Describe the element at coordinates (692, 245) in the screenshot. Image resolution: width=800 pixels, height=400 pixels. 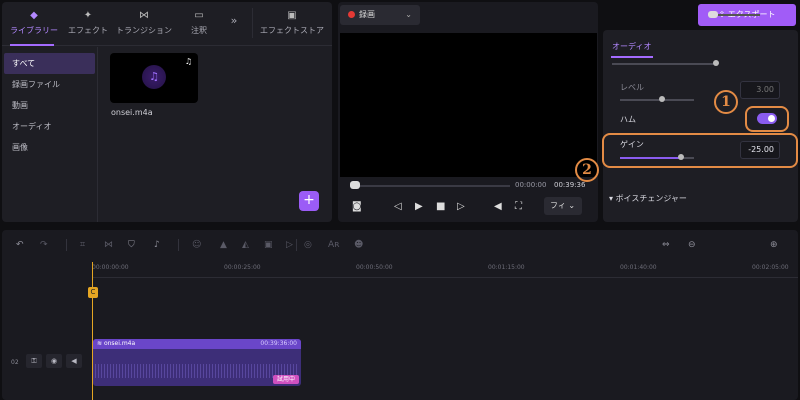
I see `zoom-out-icon: ⊖` at that location.